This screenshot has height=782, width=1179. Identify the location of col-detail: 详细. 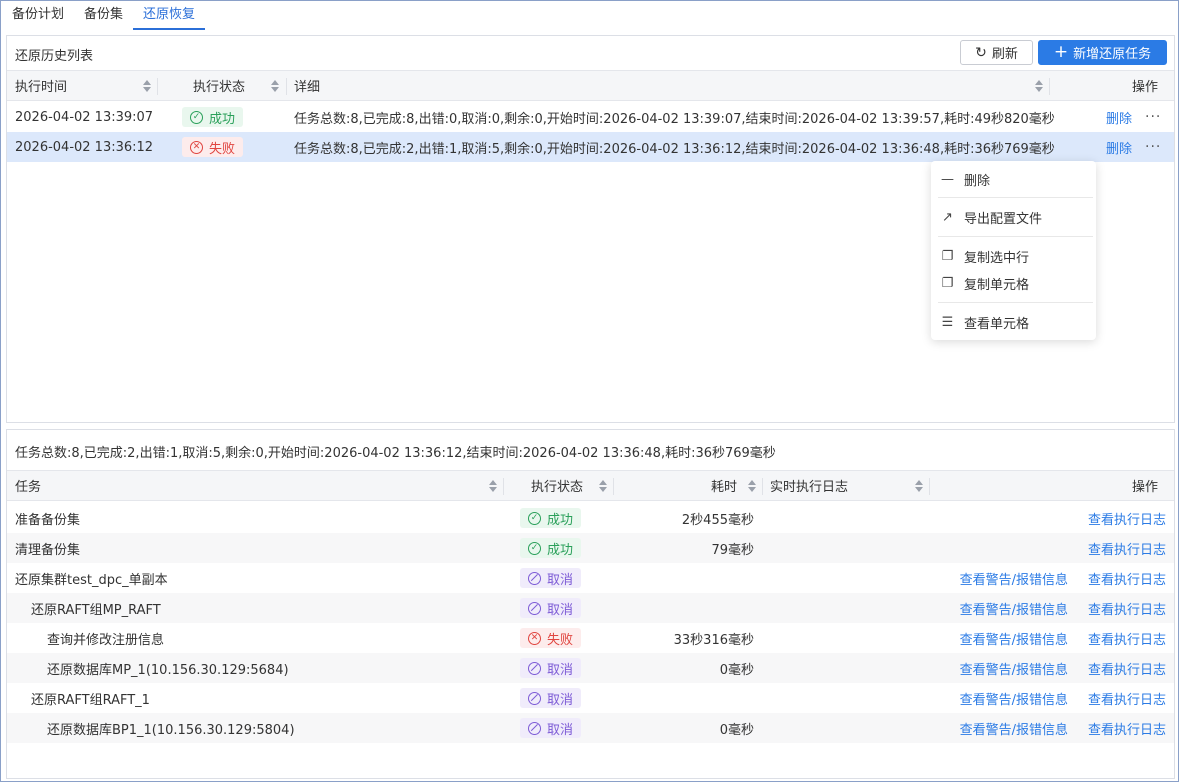
(307, 85).